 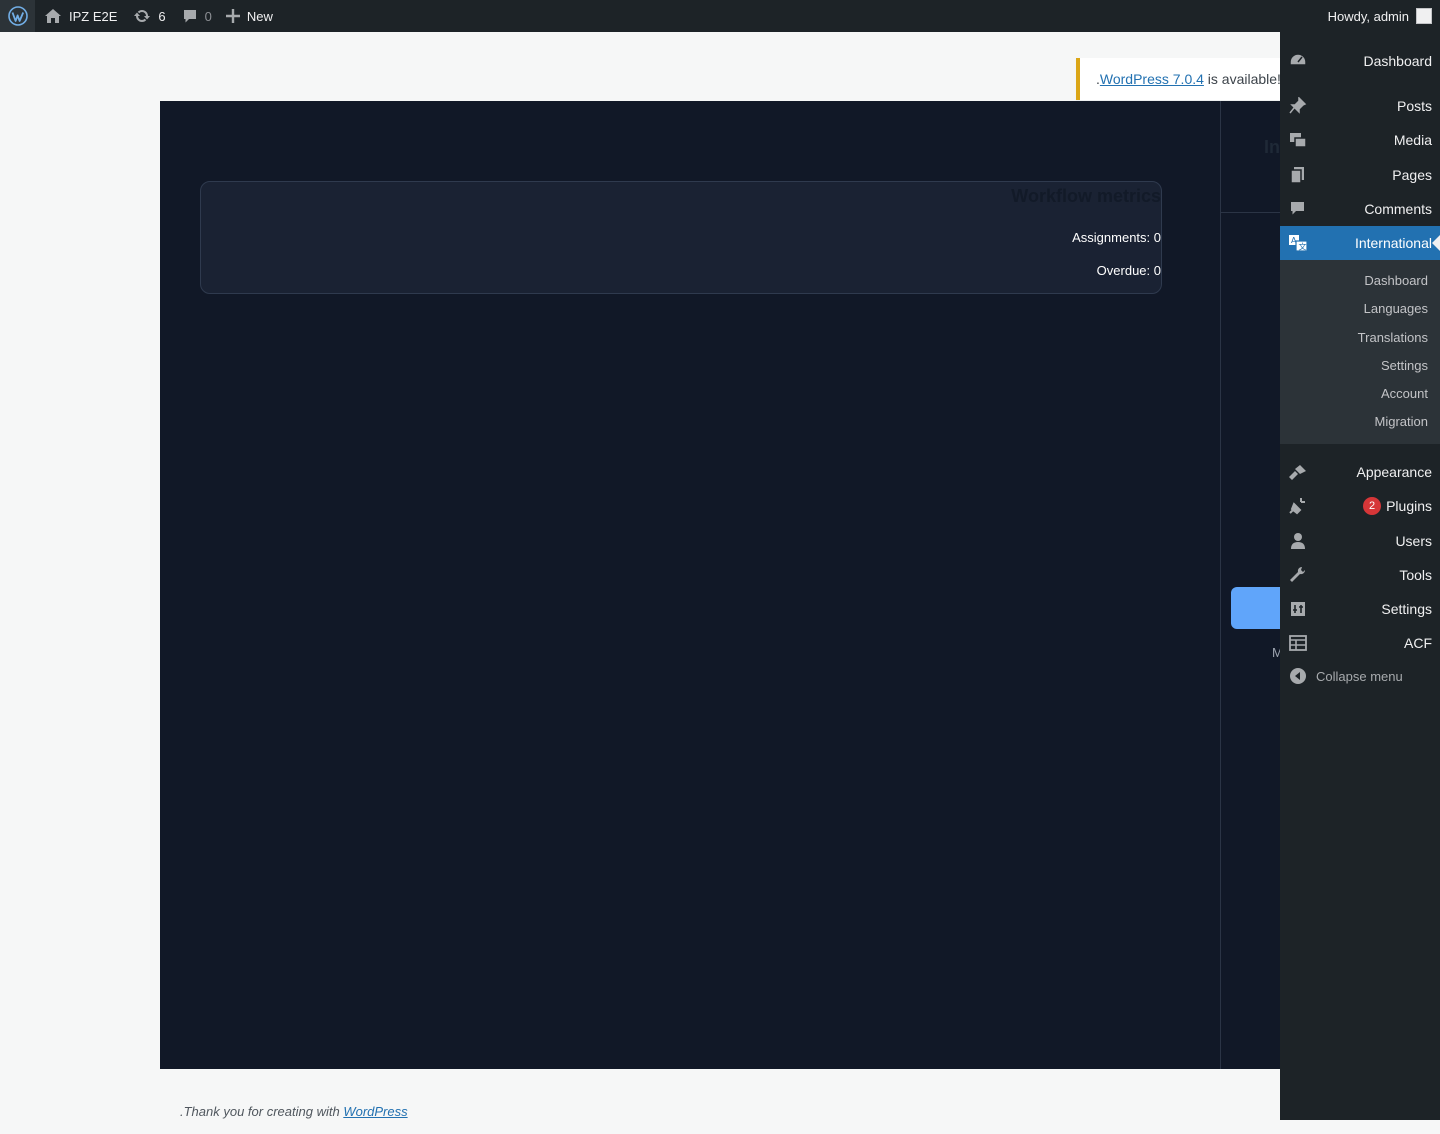 What do you see at coordinates (1415, 575) in the screenshot?
I see `menu-label: Tools` at bounding box center [1415, 575].